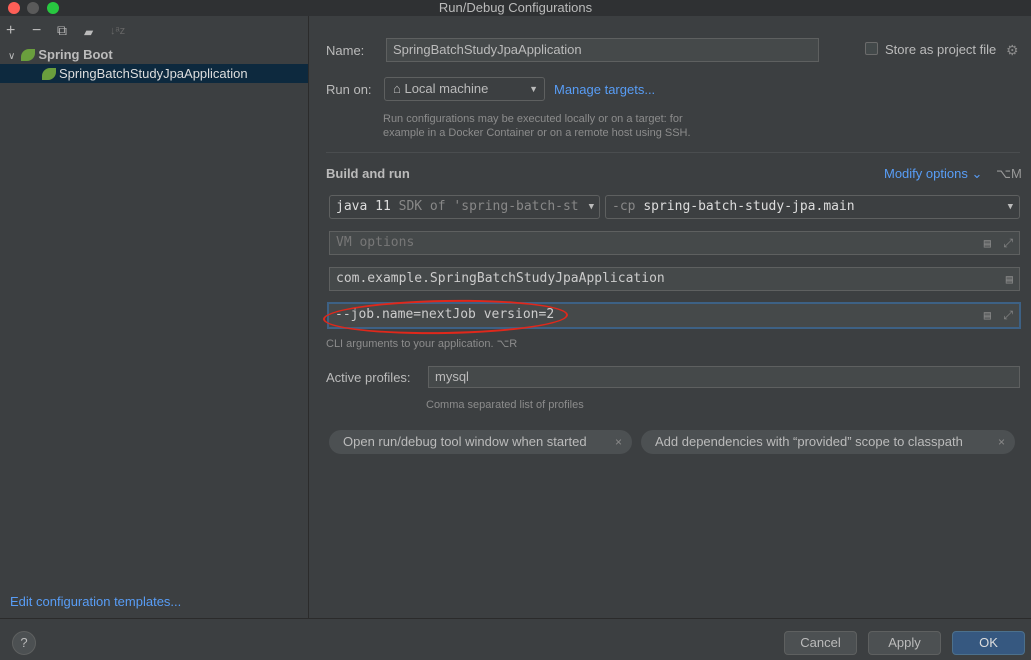 The width and height of the screenshot is (1031, 660). Describe the element at coordinates (33, 8) in the screenshot. I see `minimize-window-button` at that location.